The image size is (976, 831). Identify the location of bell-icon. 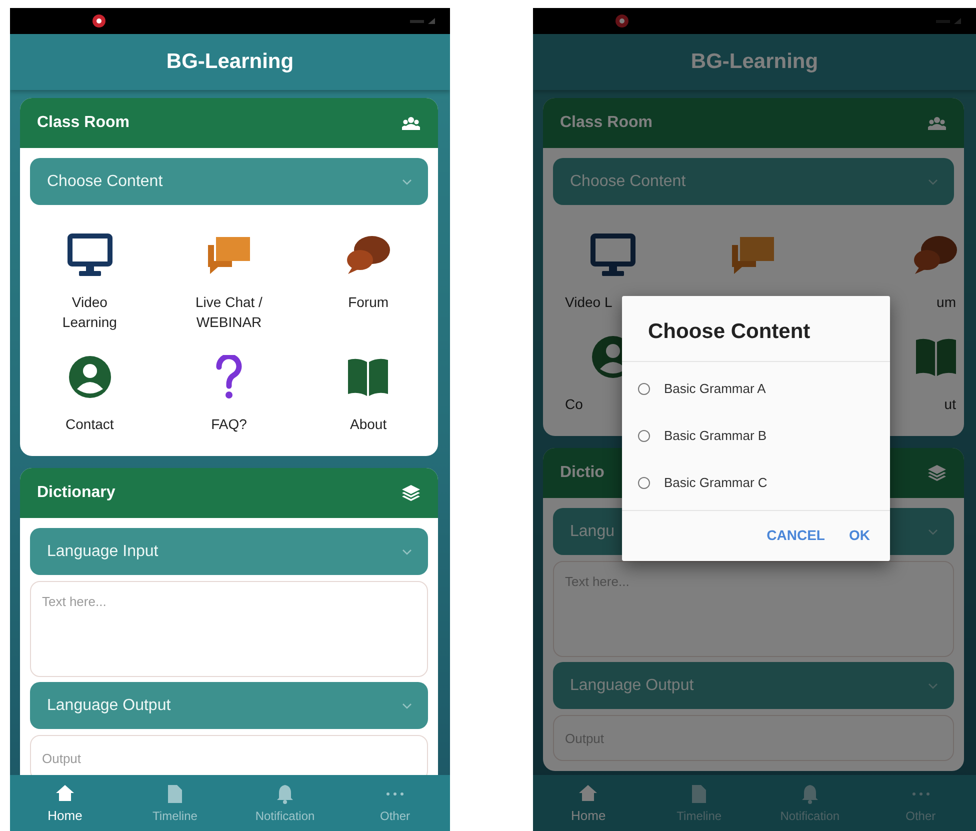
(285, 794).